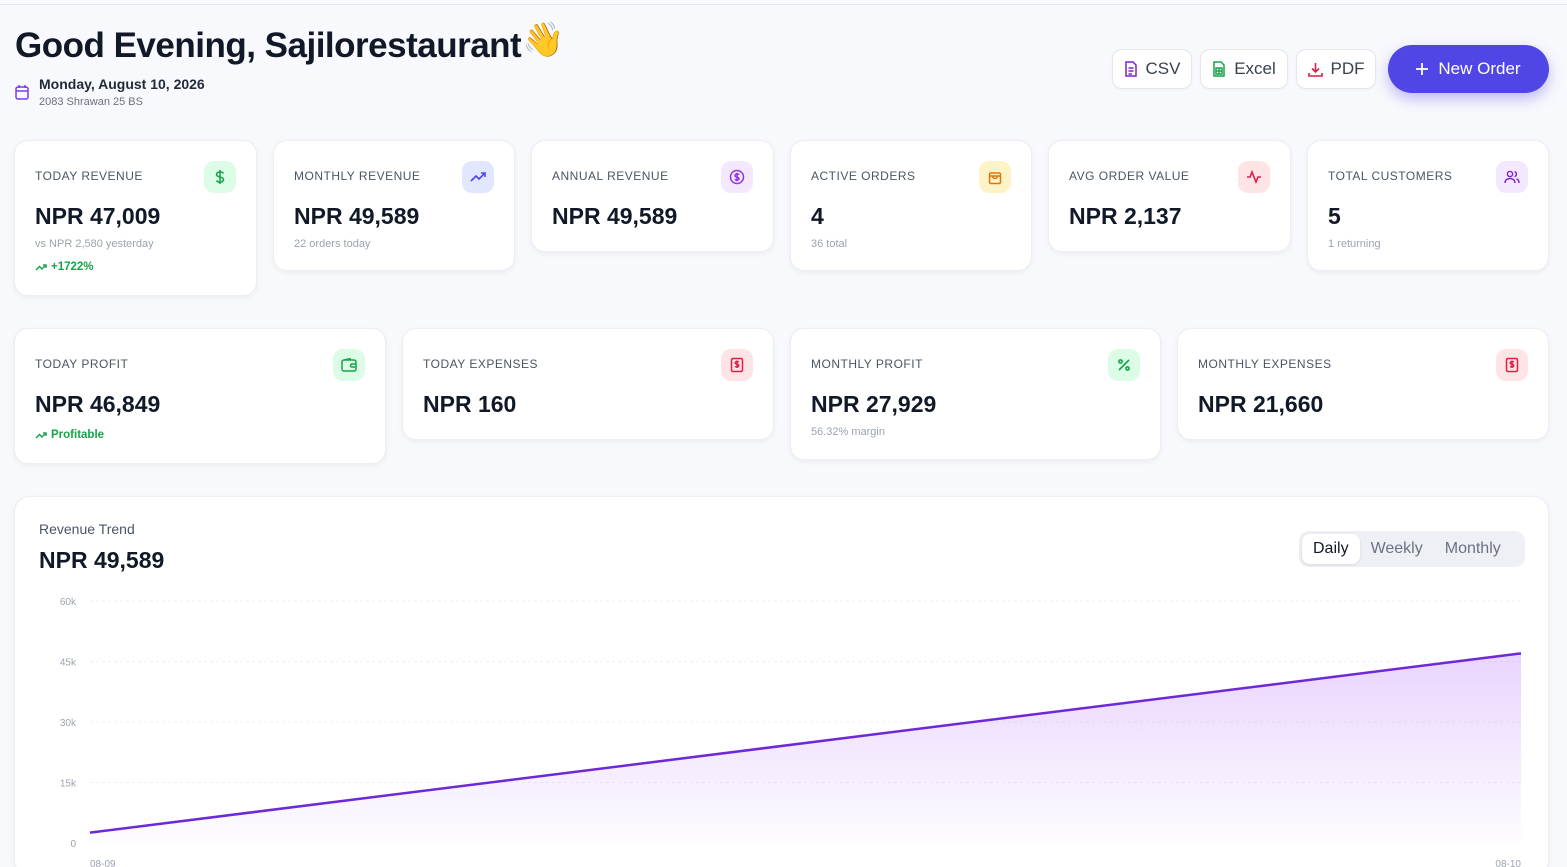 This screenshot has width=1567, height=867. Describe the element at coordinates (22, 92) in the screenshot. I see `calendar-icon` at that location.